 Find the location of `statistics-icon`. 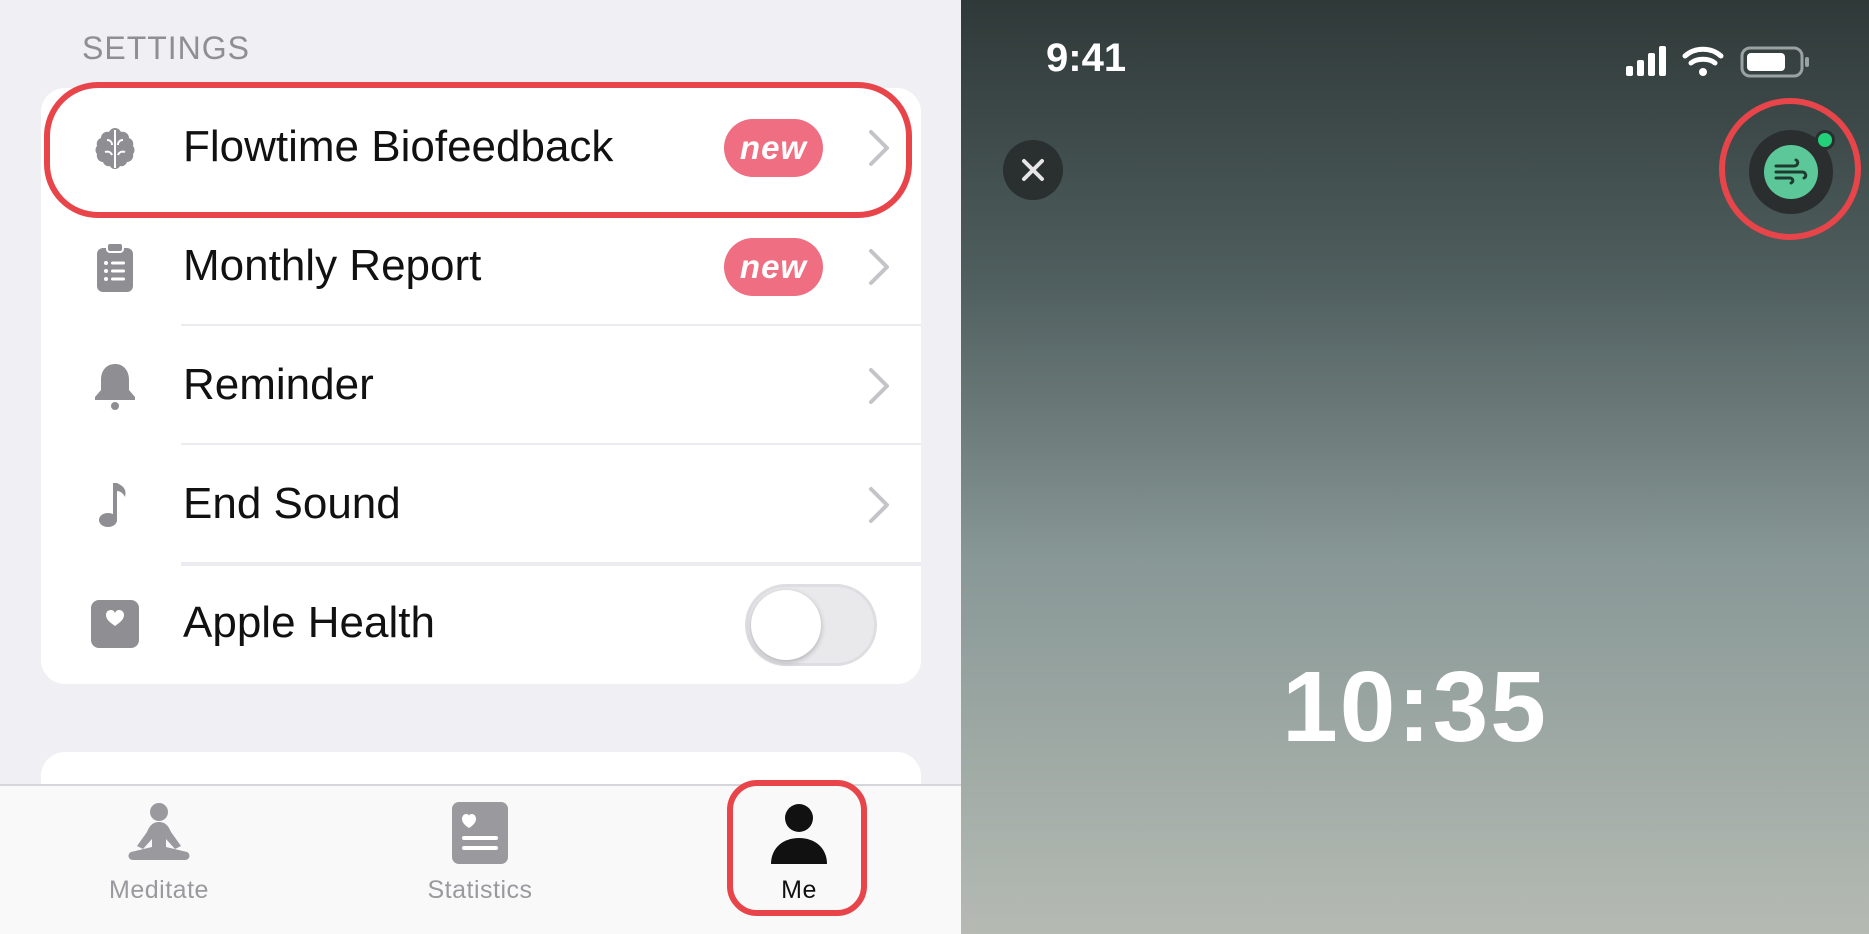

statistics-icon is located at coordinates (480, 833).